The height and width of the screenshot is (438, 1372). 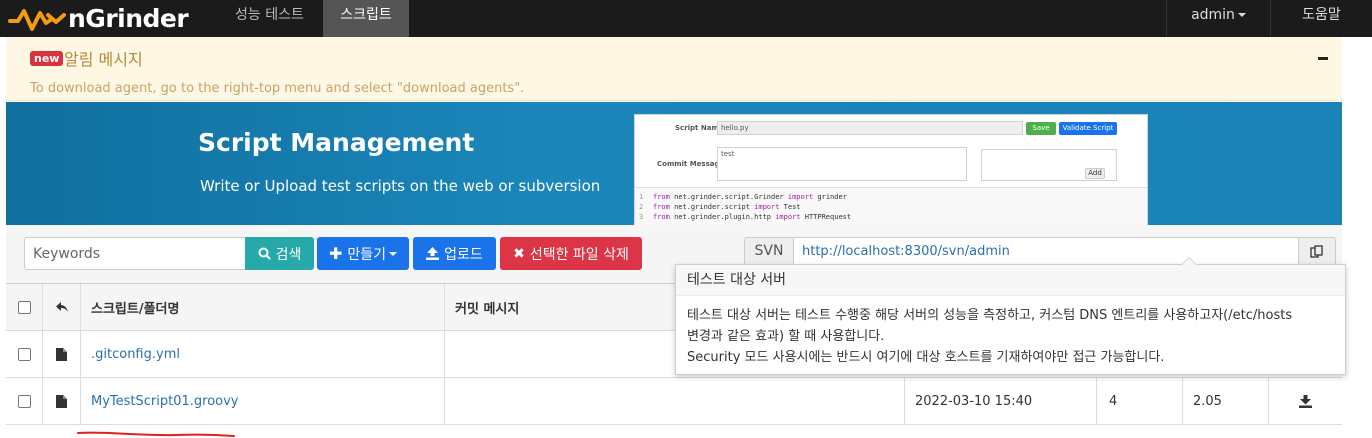 I want to click on close-icon: ✖, so click(x=519, y=253).